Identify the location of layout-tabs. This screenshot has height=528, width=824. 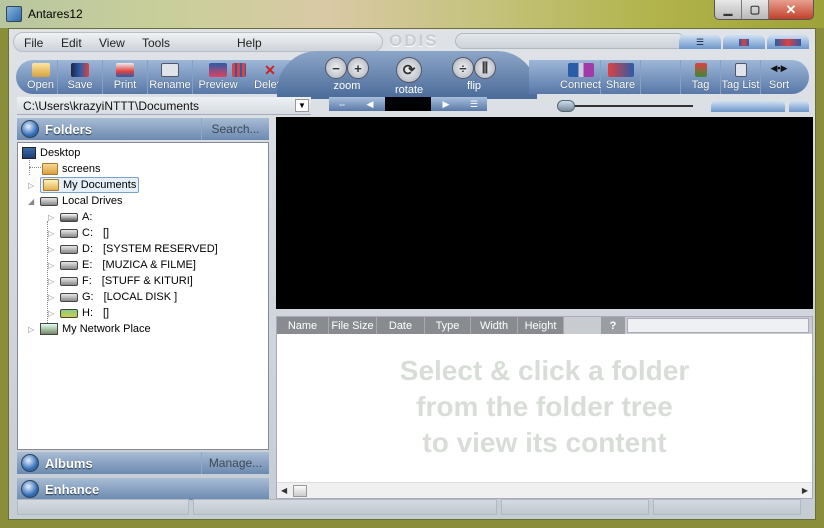
(760, 106).